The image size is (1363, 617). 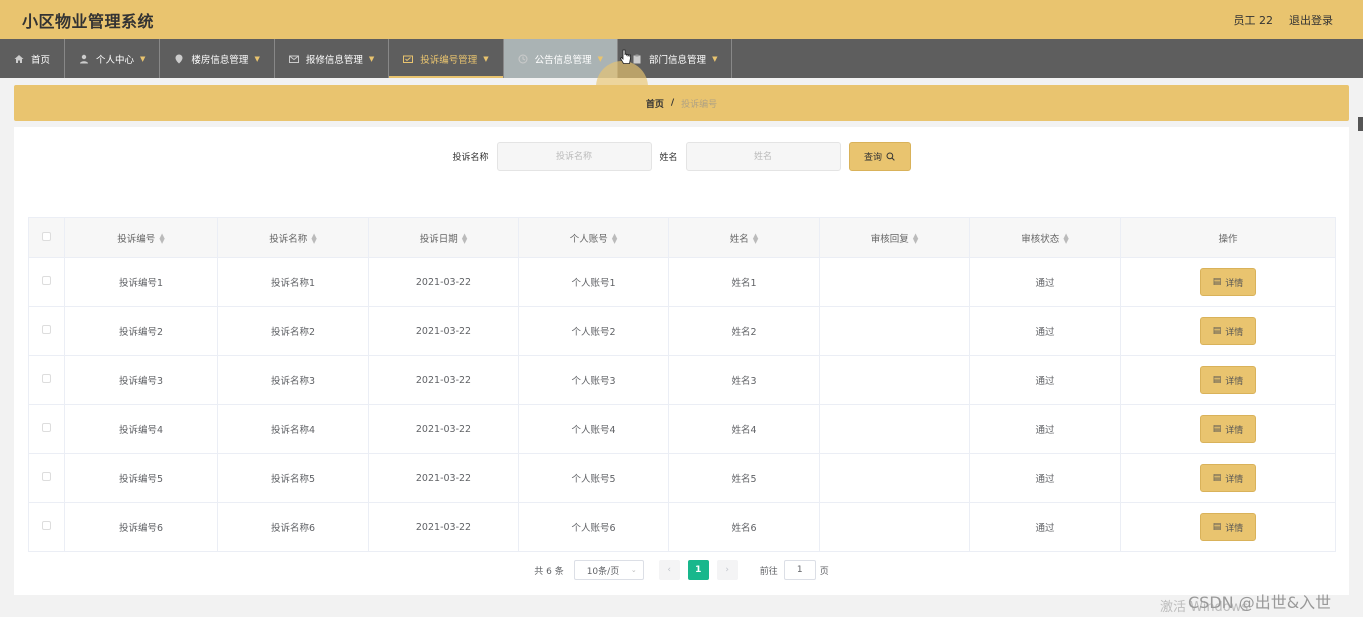 I want to click on cell-code: 投诉编号1, so click(x=141, y=282).